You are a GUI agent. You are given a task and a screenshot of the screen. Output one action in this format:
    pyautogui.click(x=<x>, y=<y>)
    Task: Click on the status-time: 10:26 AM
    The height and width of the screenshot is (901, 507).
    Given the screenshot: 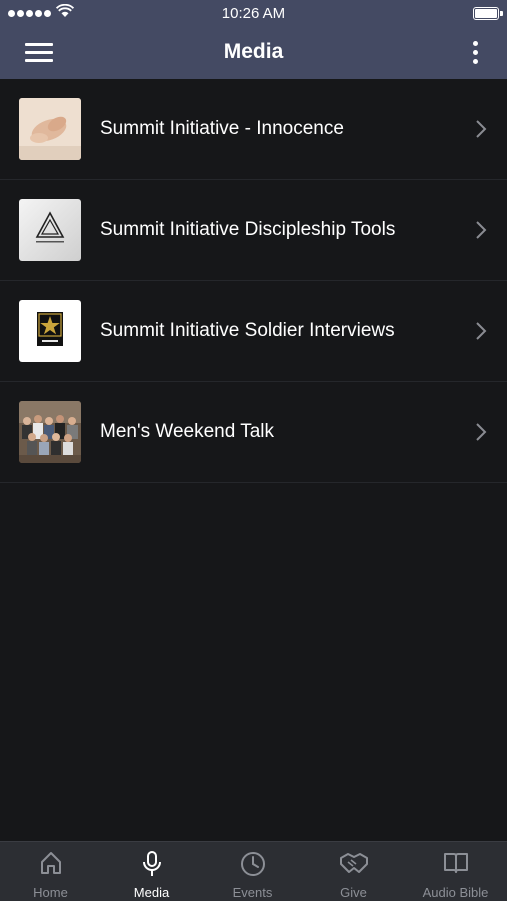 What is the action you would take?
    pyautogui.click(x=253, y=13)
    